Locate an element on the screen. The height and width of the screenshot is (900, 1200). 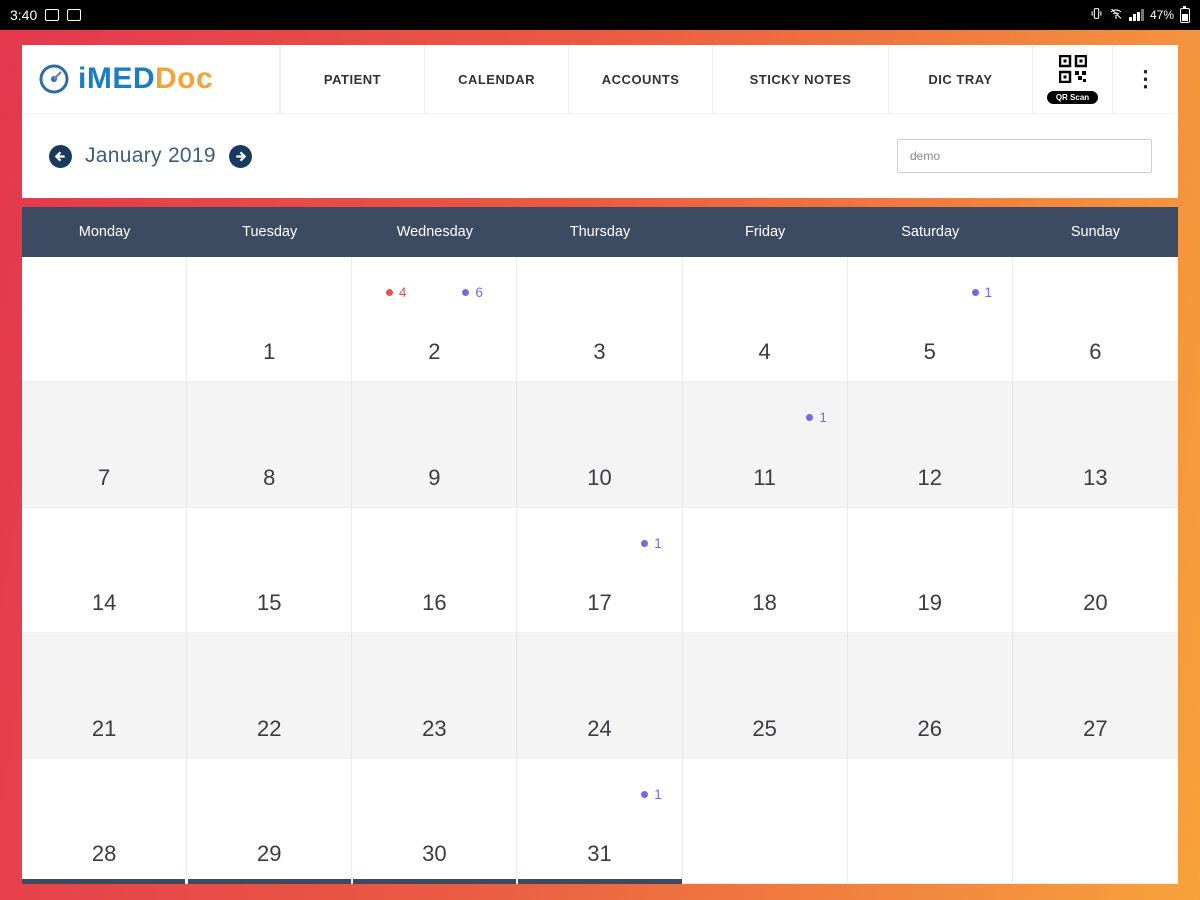
weekday-thursday: Thursday is located at coordinates (600, 232).